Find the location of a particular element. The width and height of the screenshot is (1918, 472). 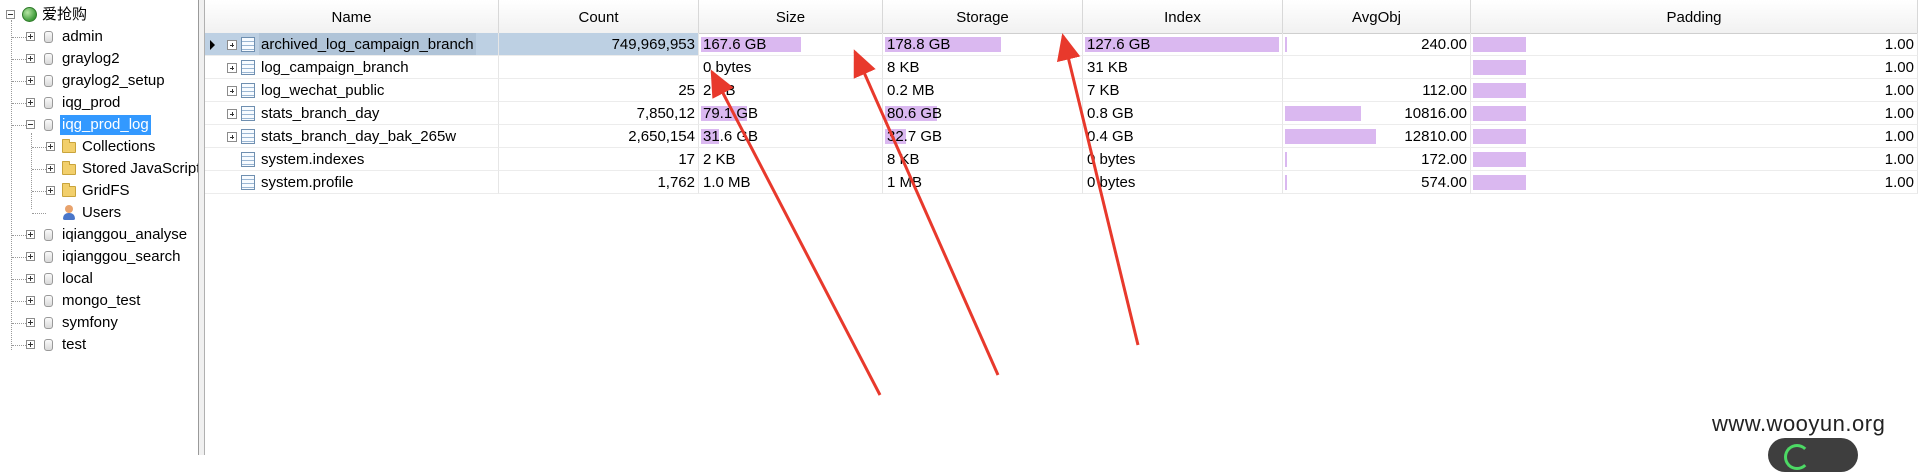

tree-db-label: mongo_test is located at coordinates (101, 301).